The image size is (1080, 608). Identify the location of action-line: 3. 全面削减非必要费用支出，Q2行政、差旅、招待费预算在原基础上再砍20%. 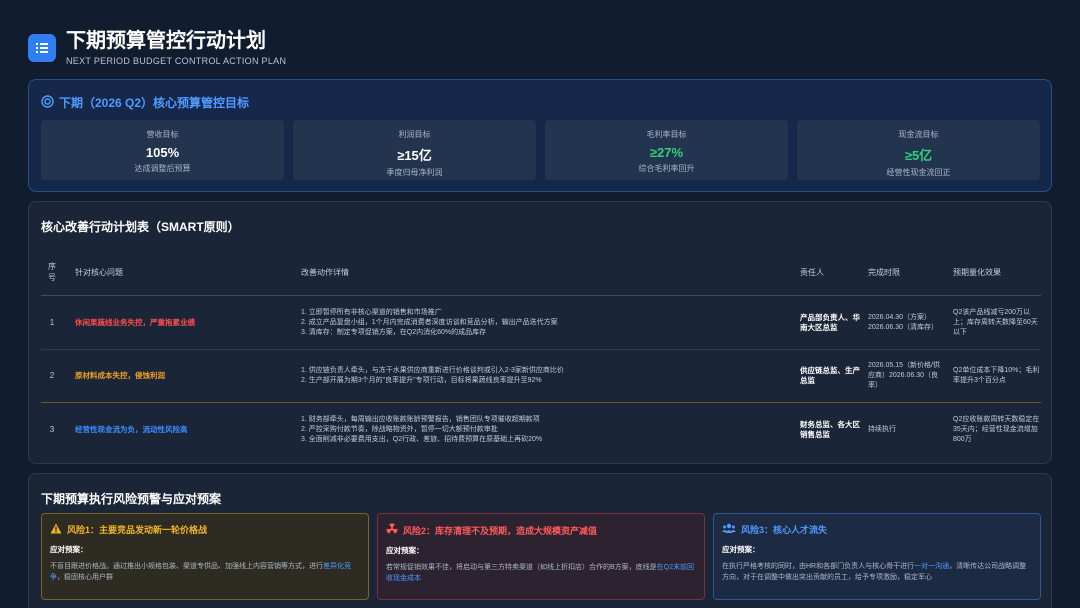
(422, 439).